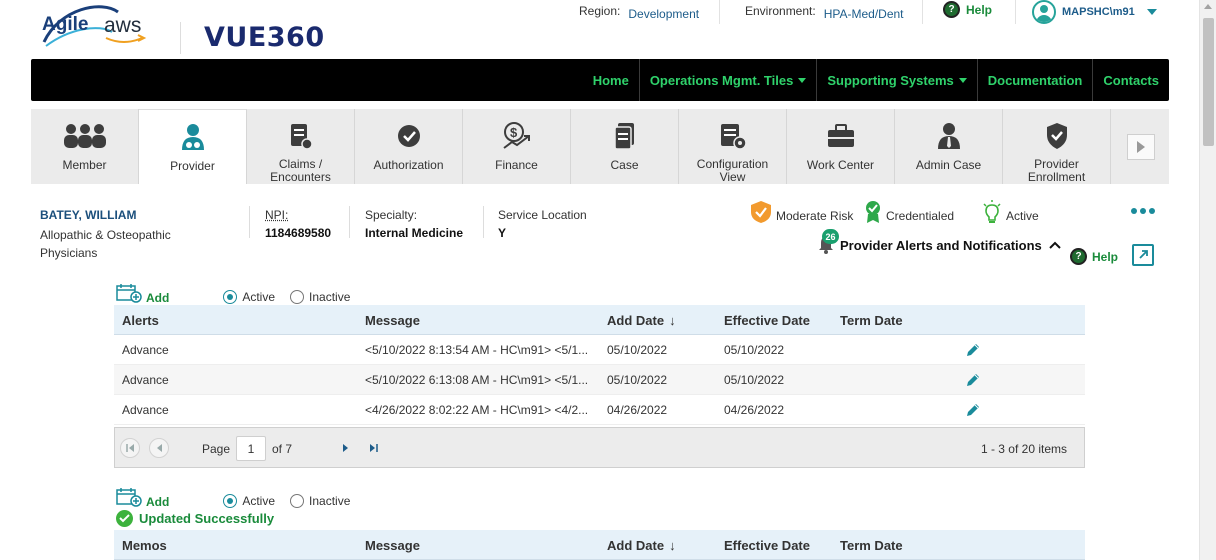 This screenshot has height=560, width=1216. What do you see at coordinates (502, 233) in the screenshot?
I see `service-location-value: Y` at bounding box center [502, 233].